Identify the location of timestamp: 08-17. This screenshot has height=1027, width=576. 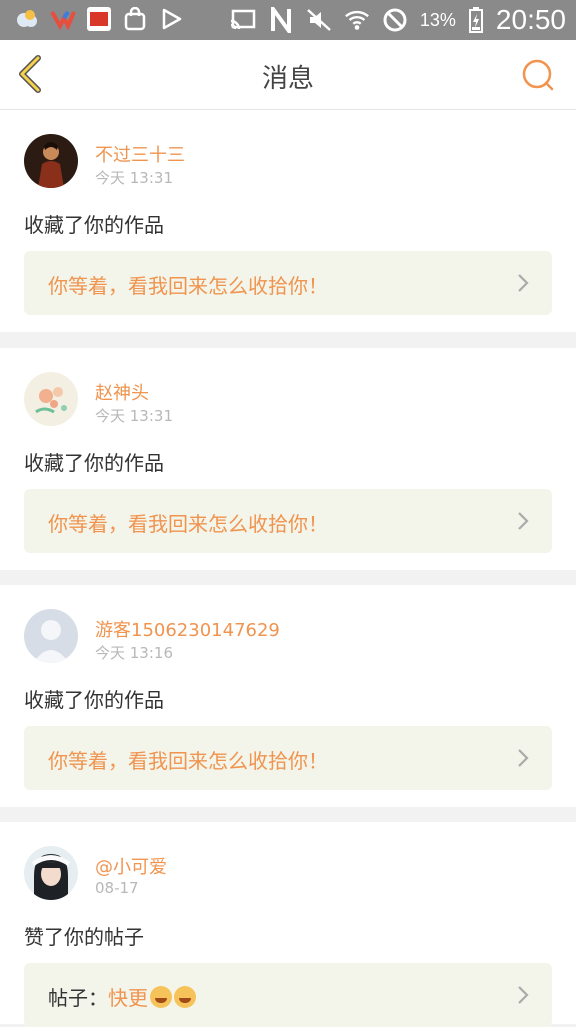
(117, 888).